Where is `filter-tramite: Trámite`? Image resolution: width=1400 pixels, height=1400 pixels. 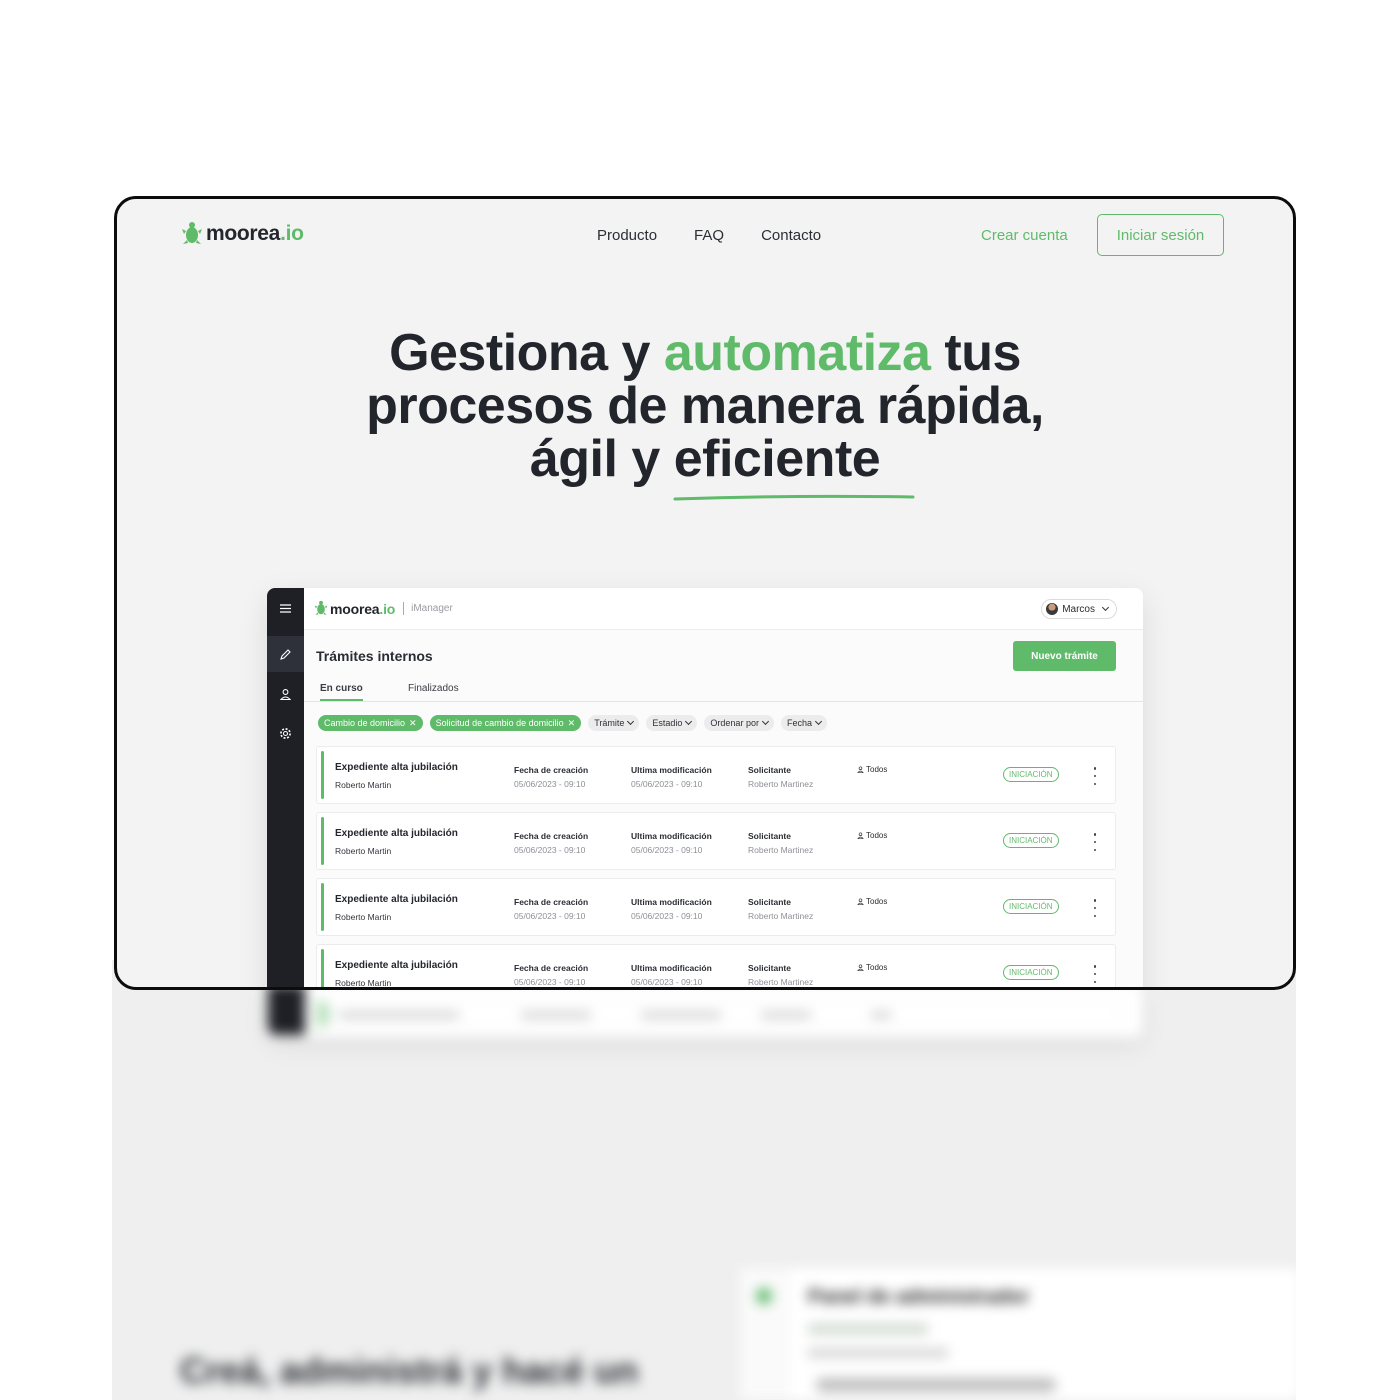 filter-tramite: Trámite is located at coordinates (614, 723).